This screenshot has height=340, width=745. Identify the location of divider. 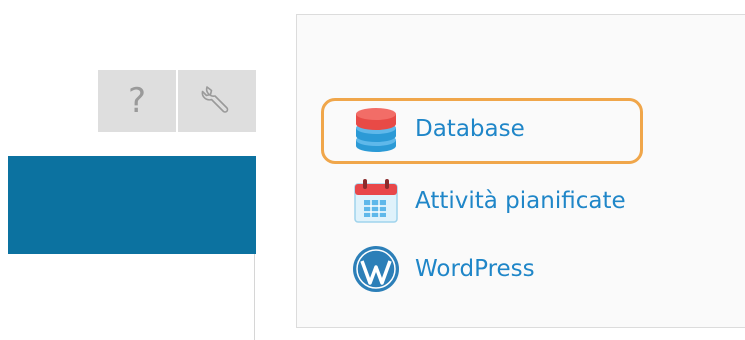
(254, 297).